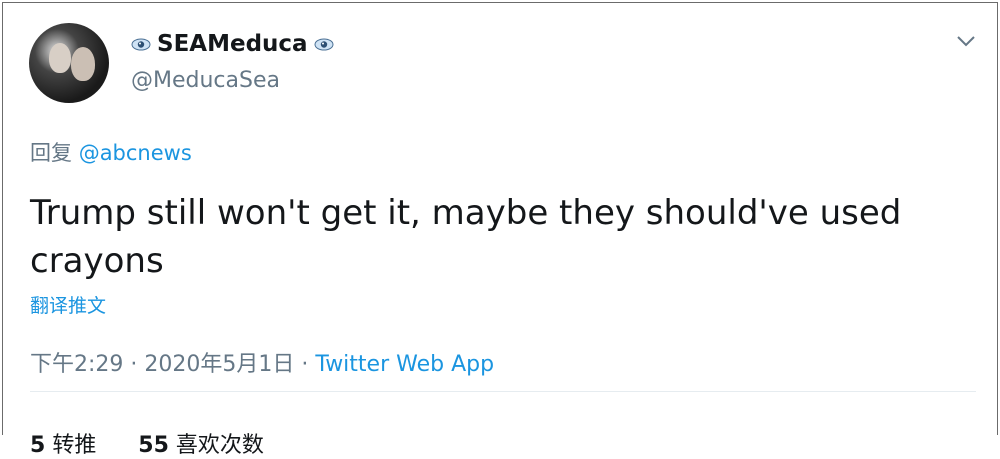 The width and height of the screenshot is (1000, 459). I want to click on source-app-link: Twitter Web App, so click(404, 364).